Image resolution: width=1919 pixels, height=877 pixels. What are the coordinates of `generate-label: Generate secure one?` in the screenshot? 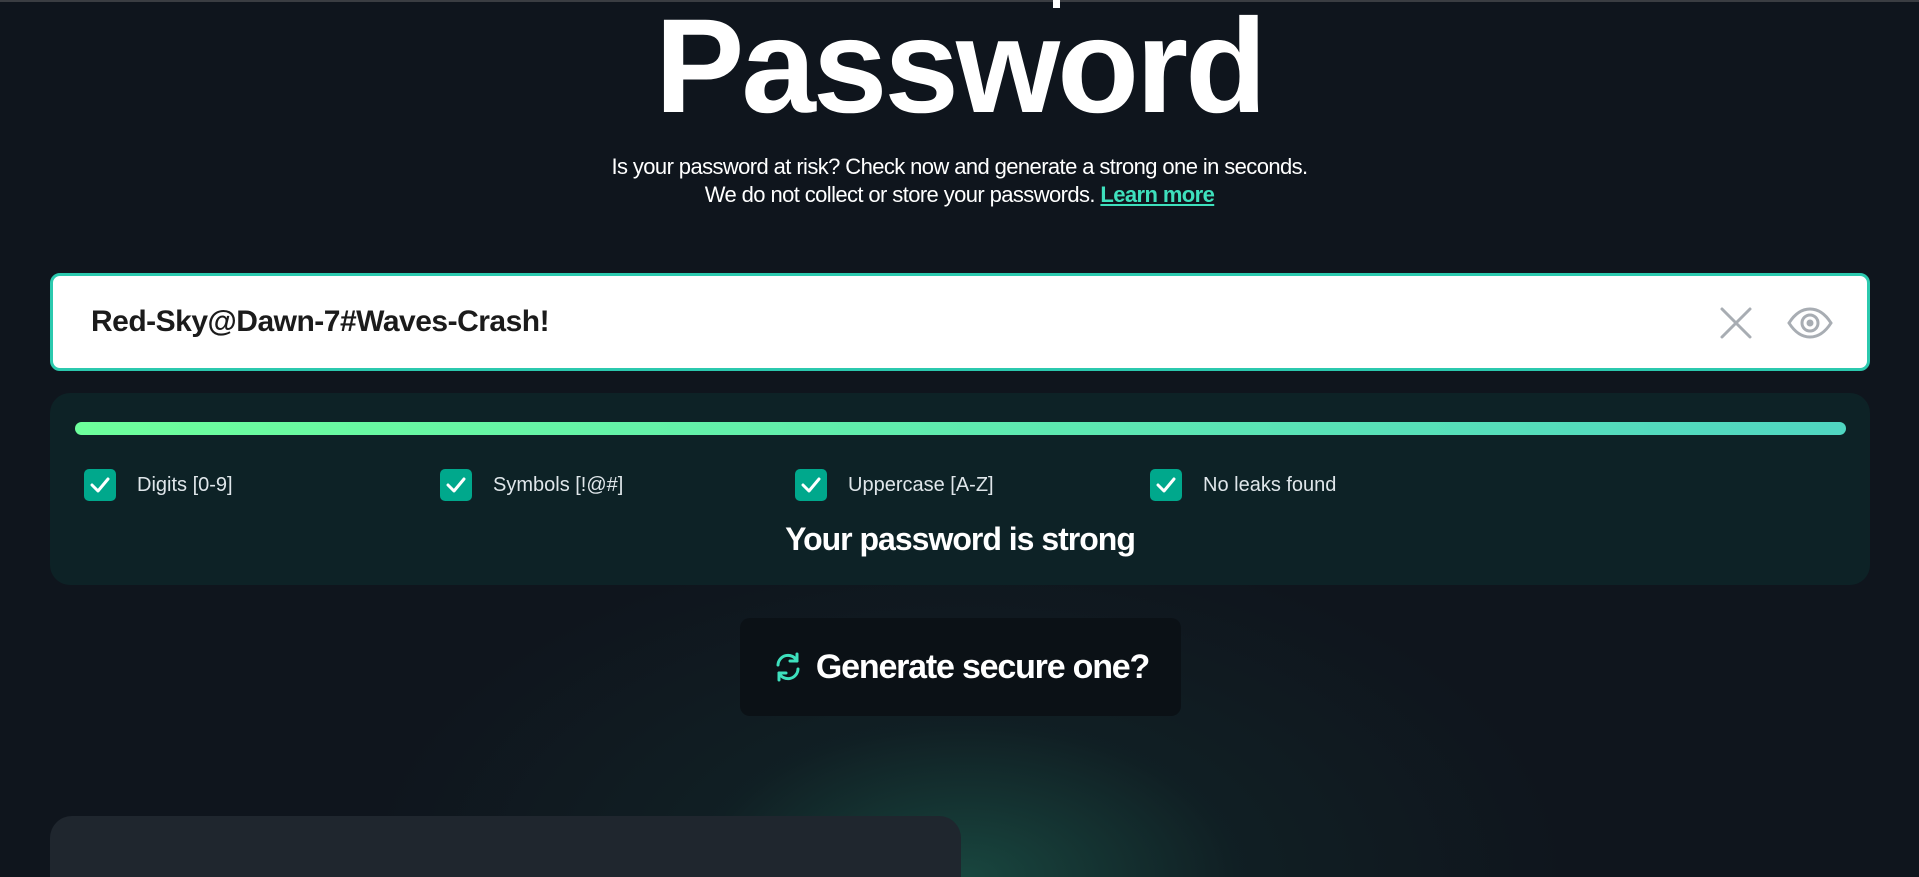 It's located at (982, 666).